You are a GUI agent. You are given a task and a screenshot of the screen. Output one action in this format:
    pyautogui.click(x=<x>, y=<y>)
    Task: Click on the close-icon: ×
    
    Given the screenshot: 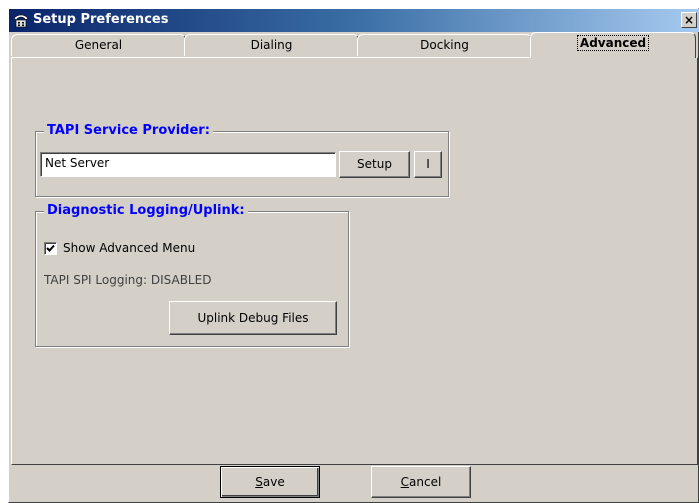 What is the action you would take?
    pyautogui.click(x=689, y=20)
    